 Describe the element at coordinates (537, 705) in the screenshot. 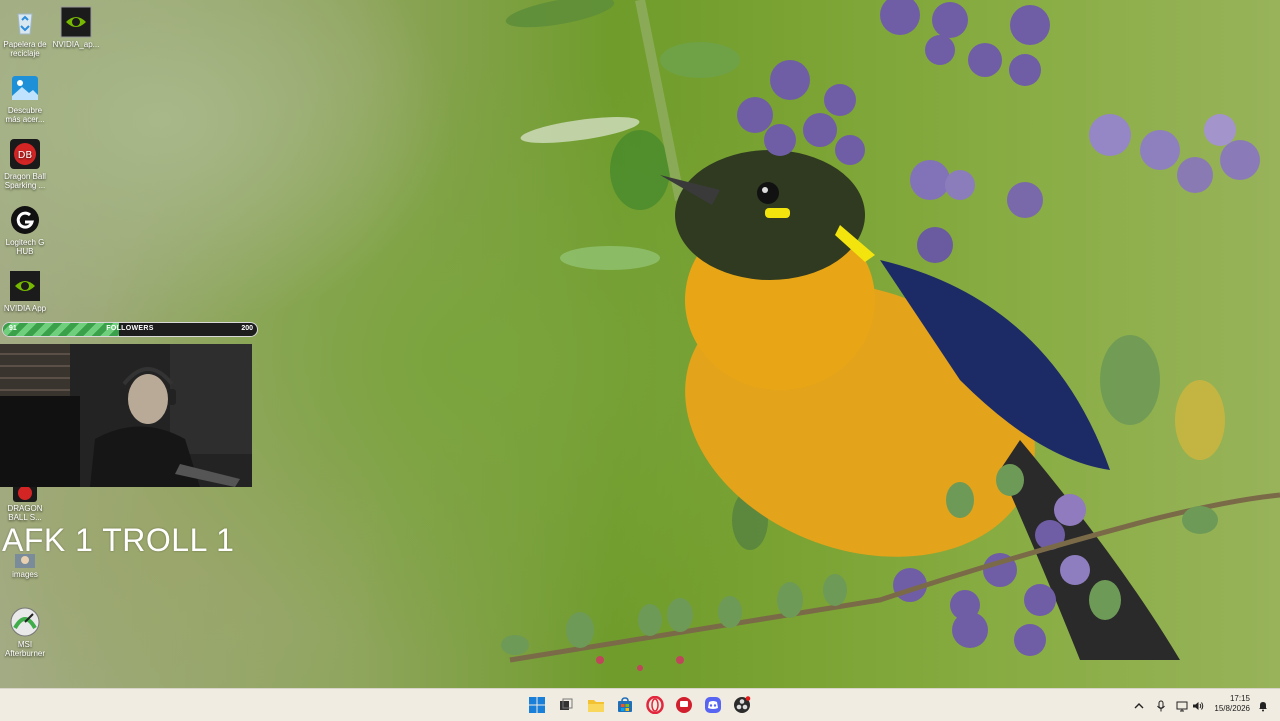

I see `windows-start-icon` at that location.